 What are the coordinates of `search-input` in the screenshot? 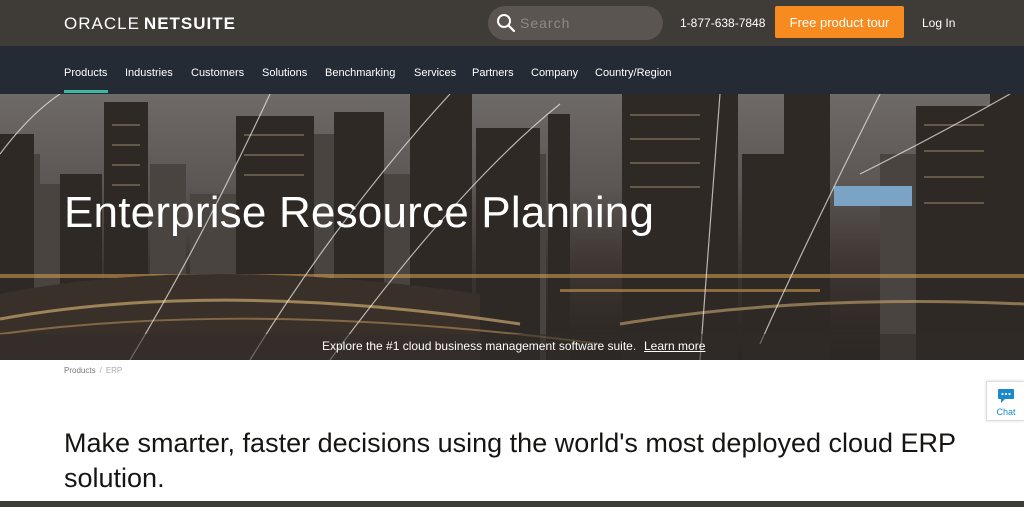 It's located at (587, 23).